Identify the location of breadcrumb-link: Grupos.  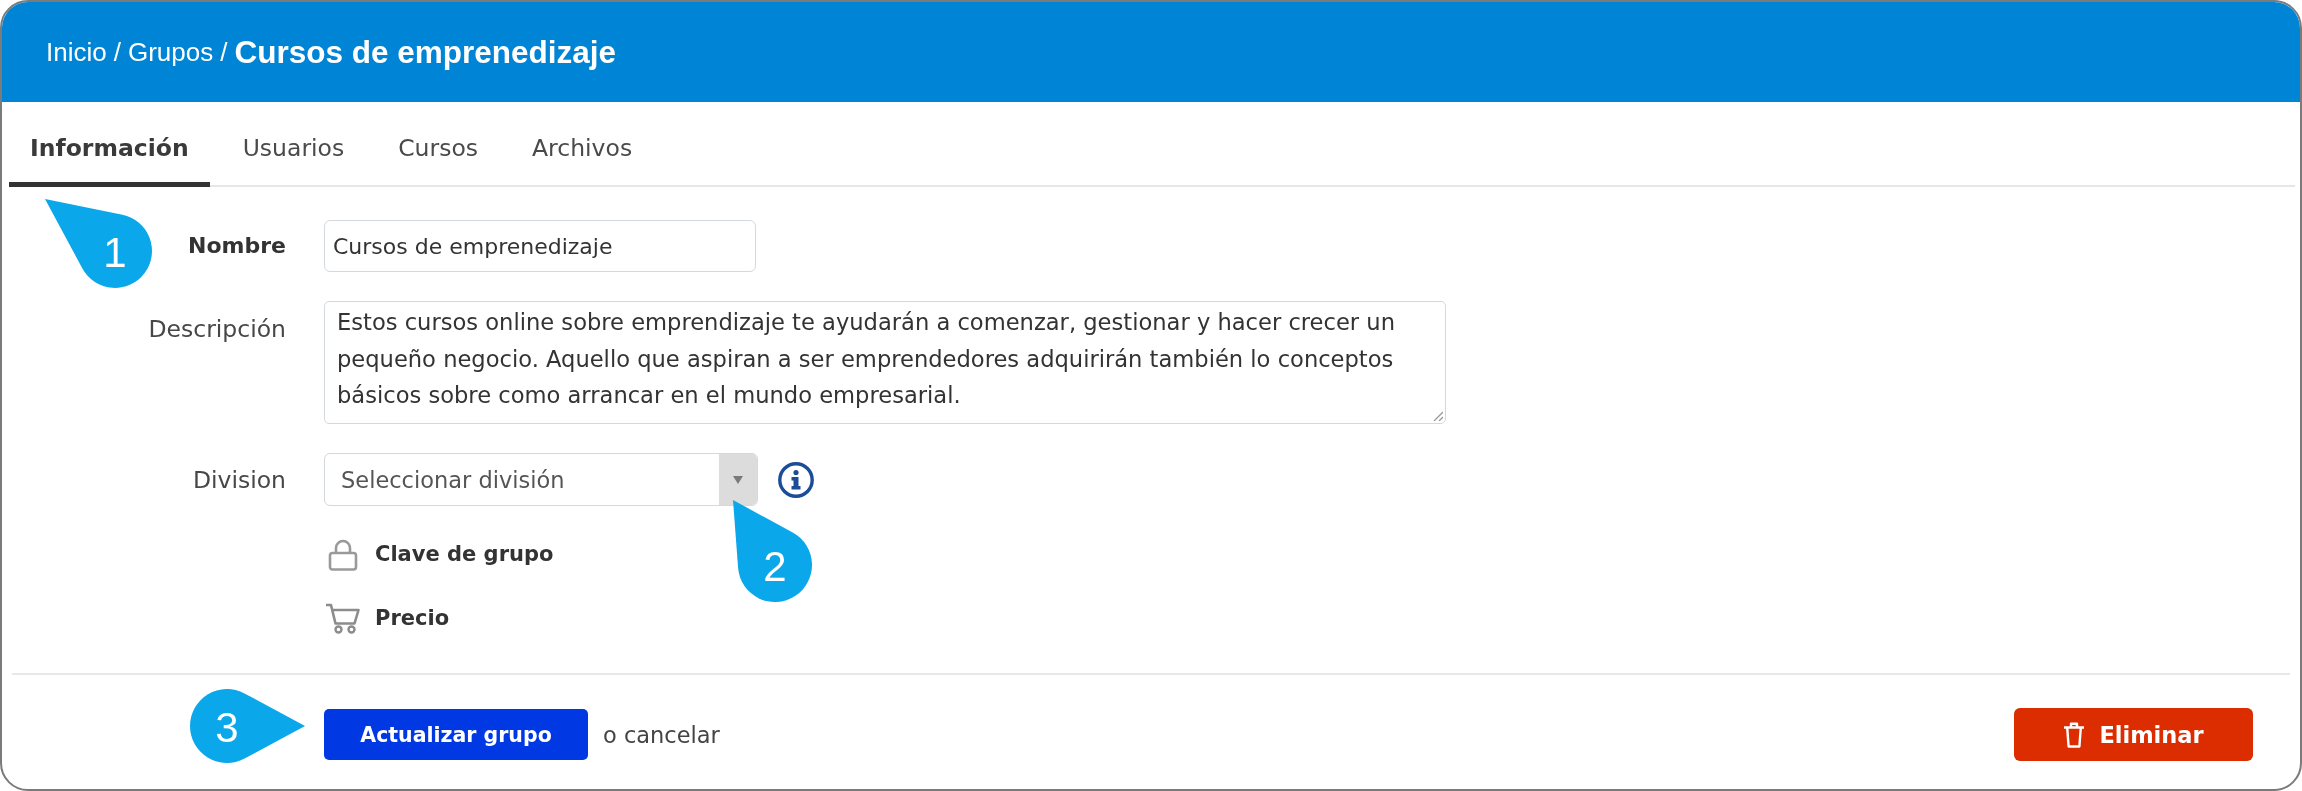
(170, 52).